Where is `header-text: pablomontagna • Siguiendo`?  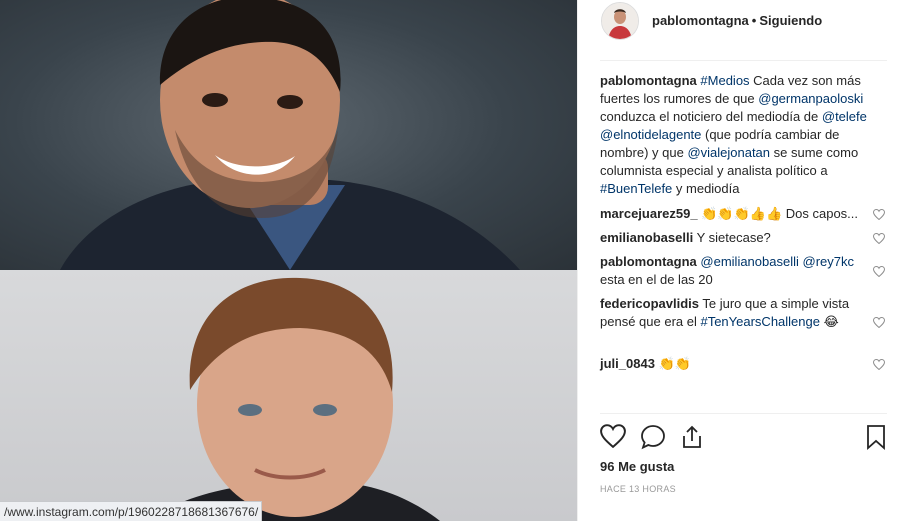
header-text: pablomontagna • Siguiendo is located at coordinates (737, 20).